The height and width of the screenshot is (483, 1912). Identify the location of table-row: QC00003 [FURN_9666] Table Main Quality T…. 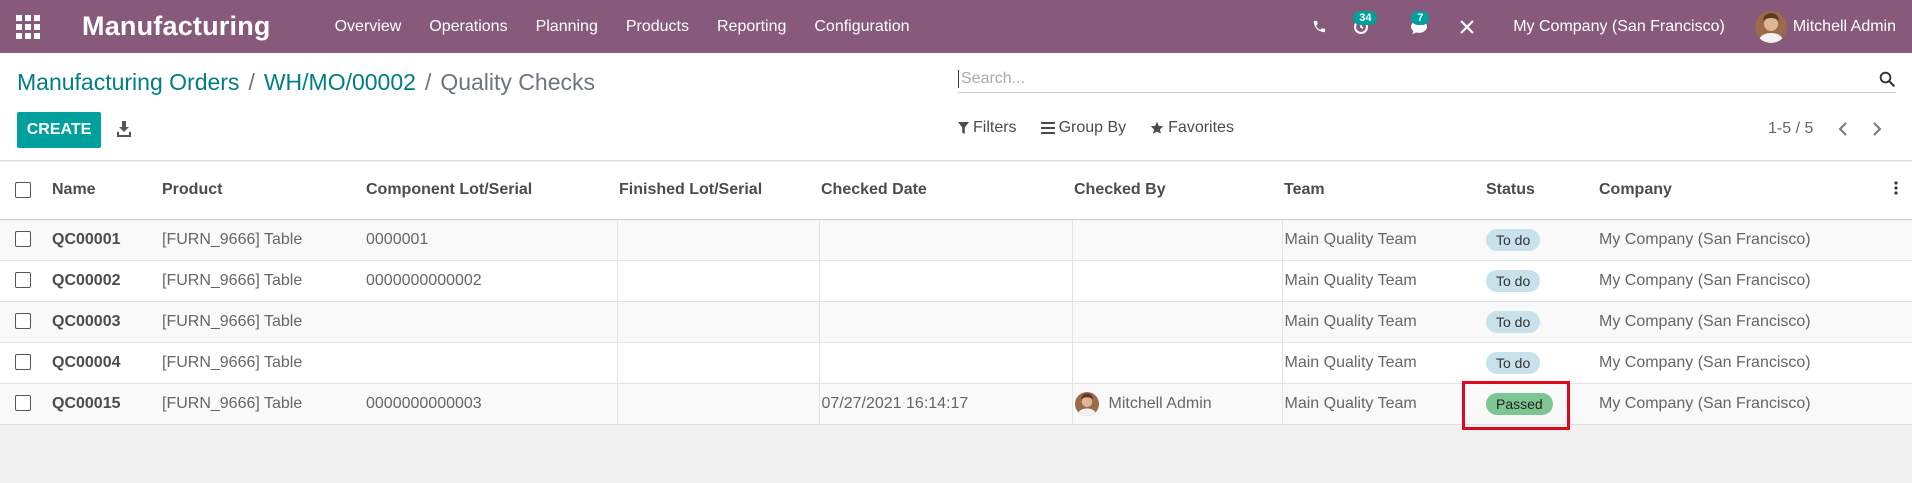
(956, 322).